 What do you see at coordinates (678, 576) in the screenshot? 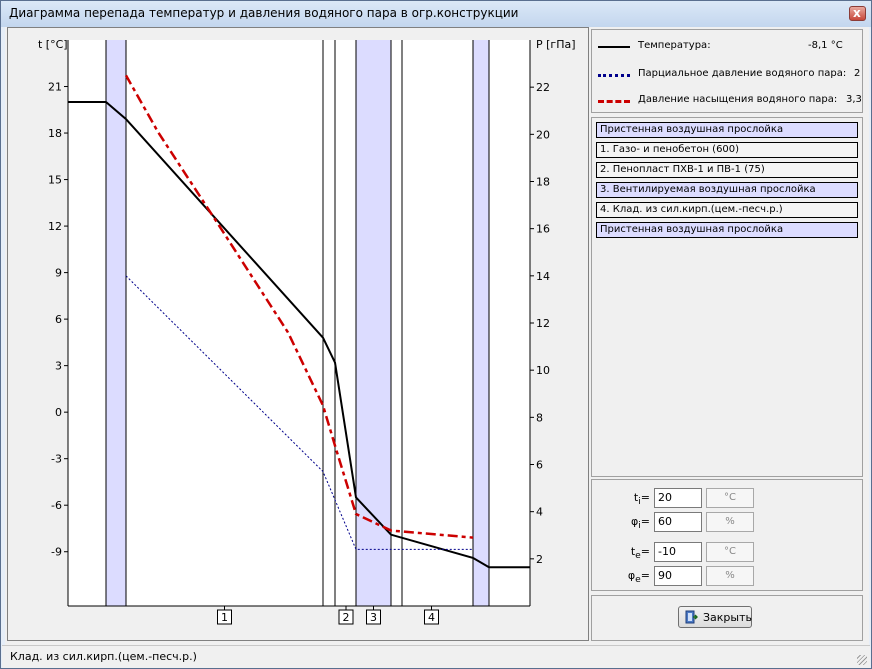
I see `phie-input: 90` at bounding box center [678, 576].